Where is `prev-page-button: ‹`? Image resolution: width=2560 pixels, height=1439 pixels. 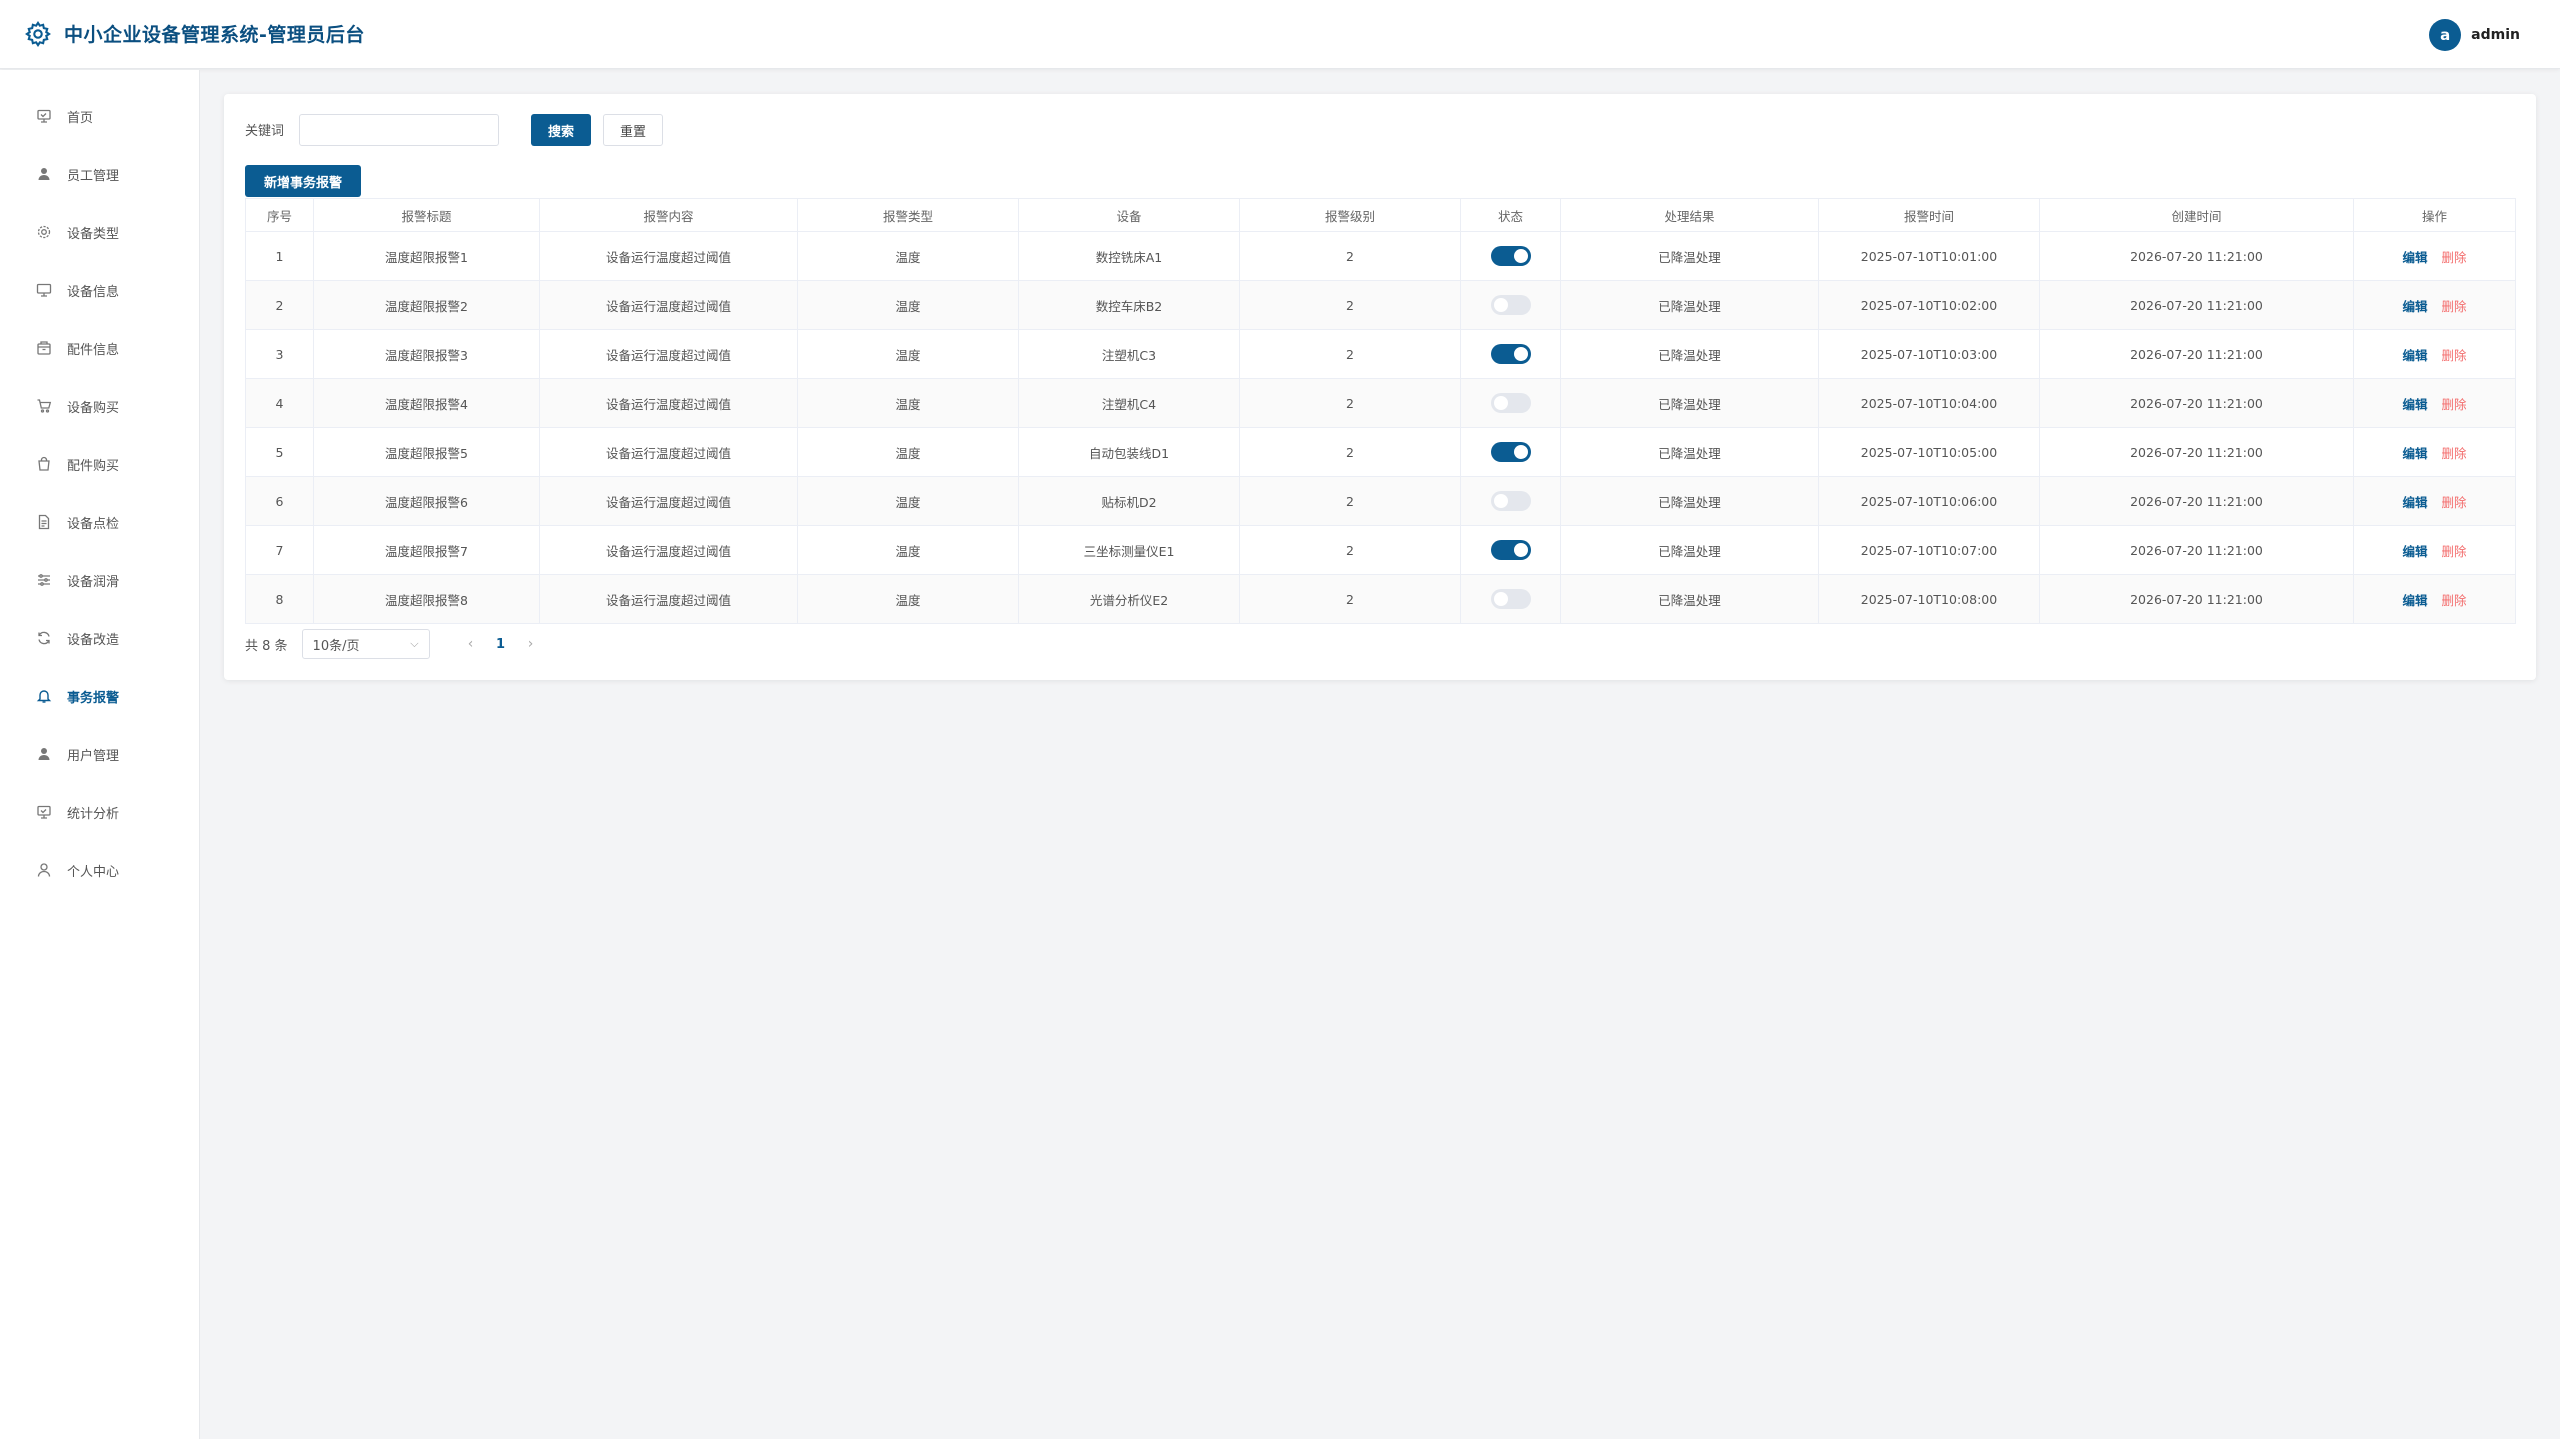
prev-page-button: ‹ is located at coordinates (471, 644).